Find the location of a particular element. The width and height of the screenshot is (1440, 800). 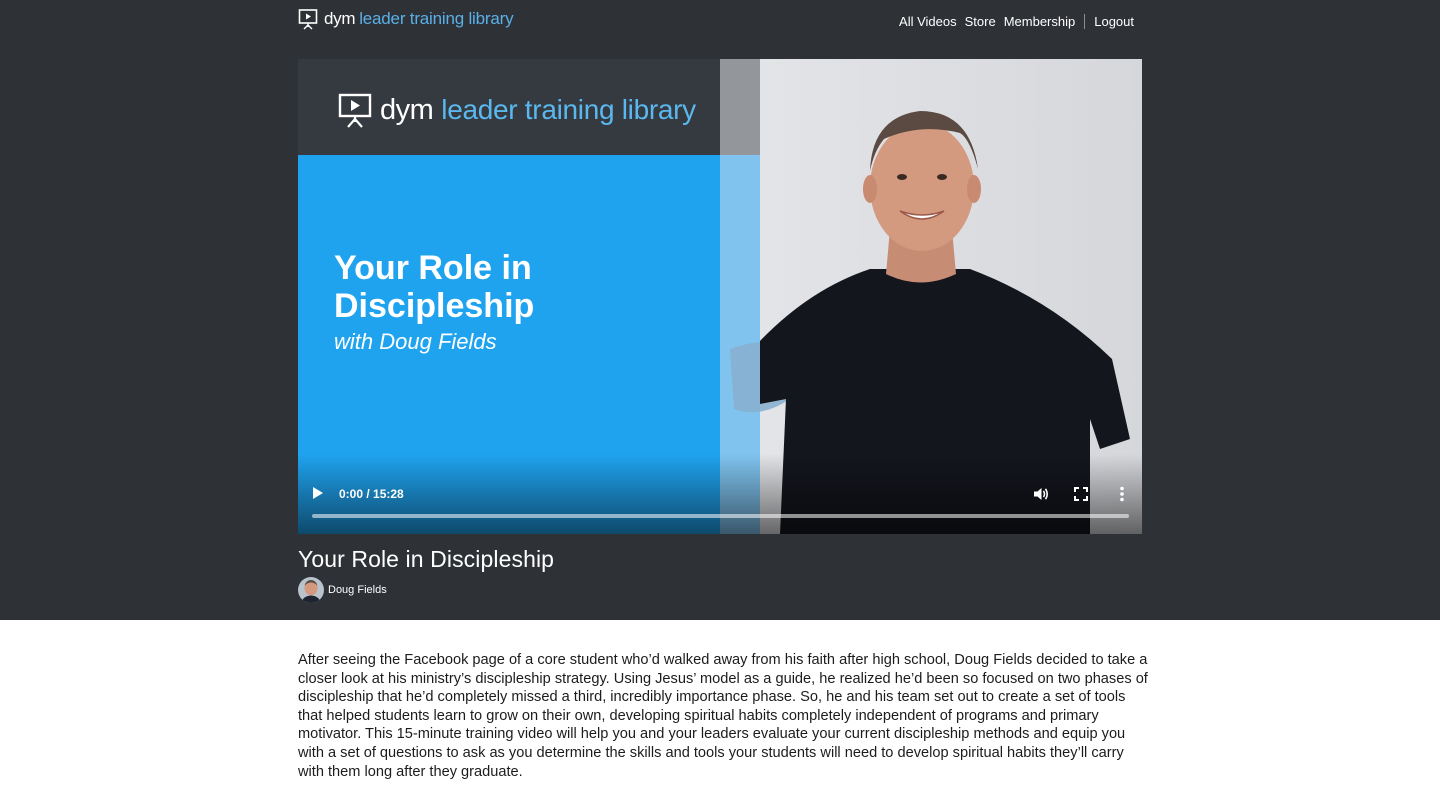

nav-all-videos: All Videos is located at coordinates (928, 21).